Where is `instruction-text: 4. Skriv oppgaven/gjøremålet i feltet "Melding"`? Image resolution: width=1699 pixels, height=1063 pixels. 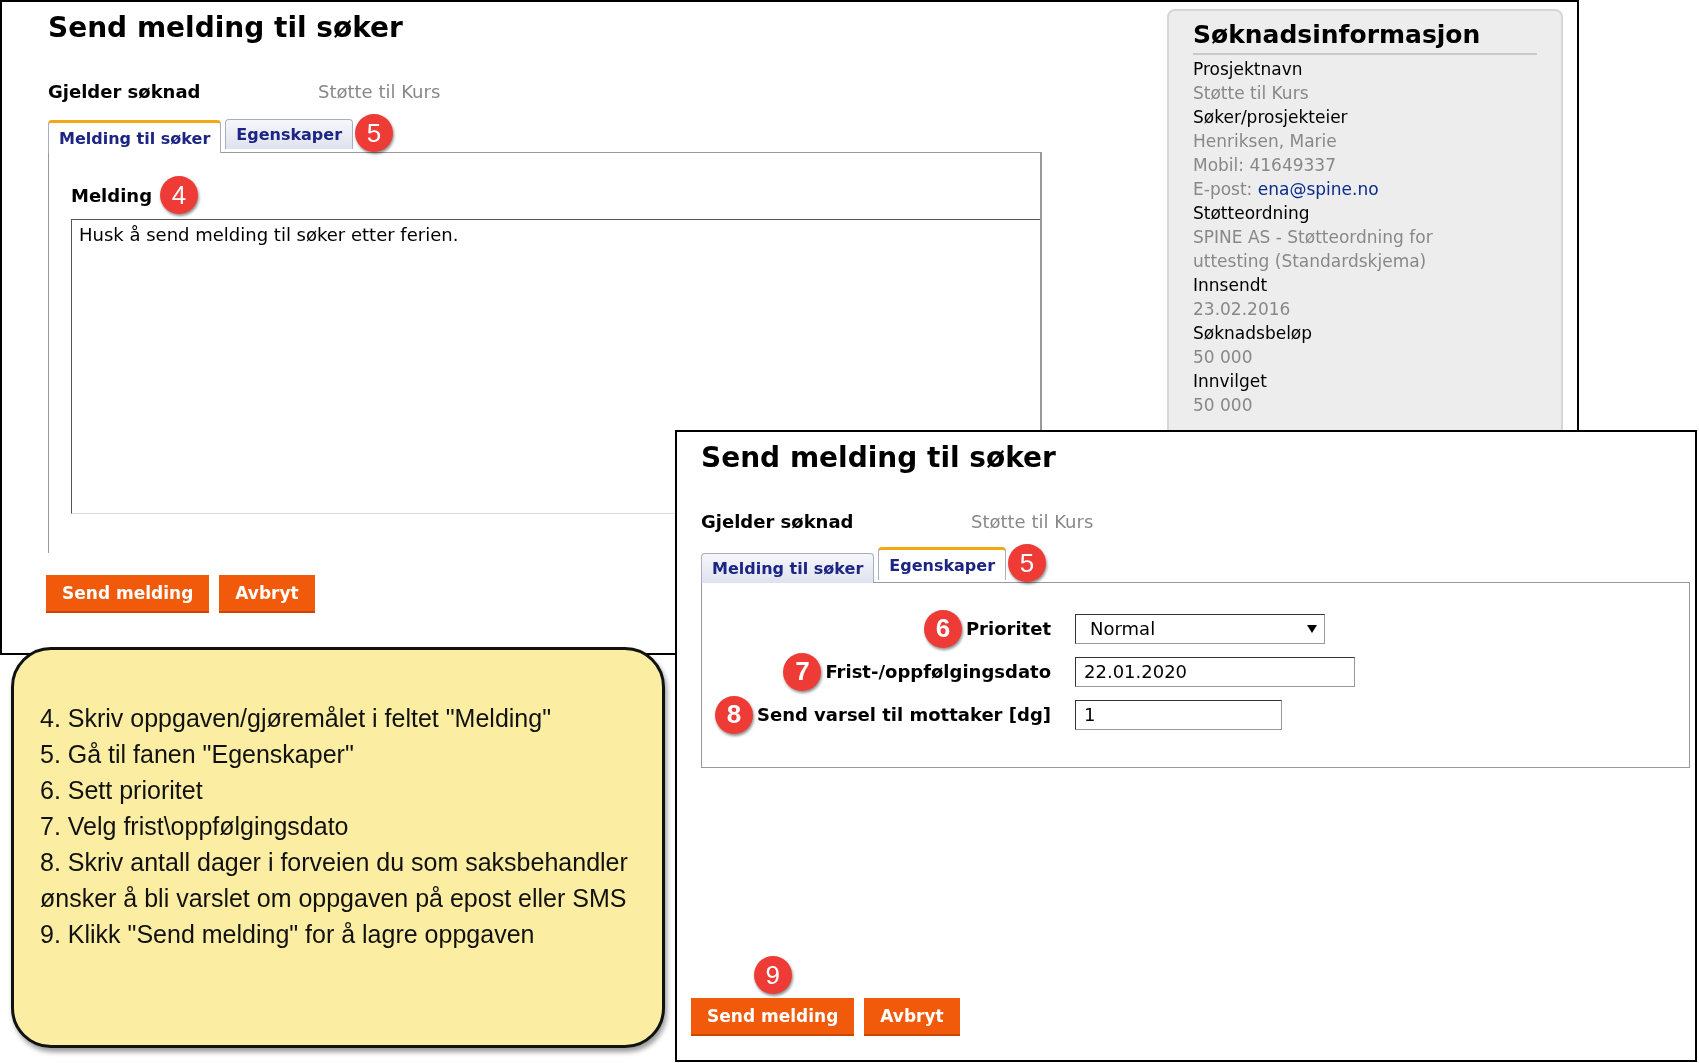 instruction-text: 4. Skriv oppgaven/gjøremålet i feltet "Melding" is located at coordinates (296, 718).